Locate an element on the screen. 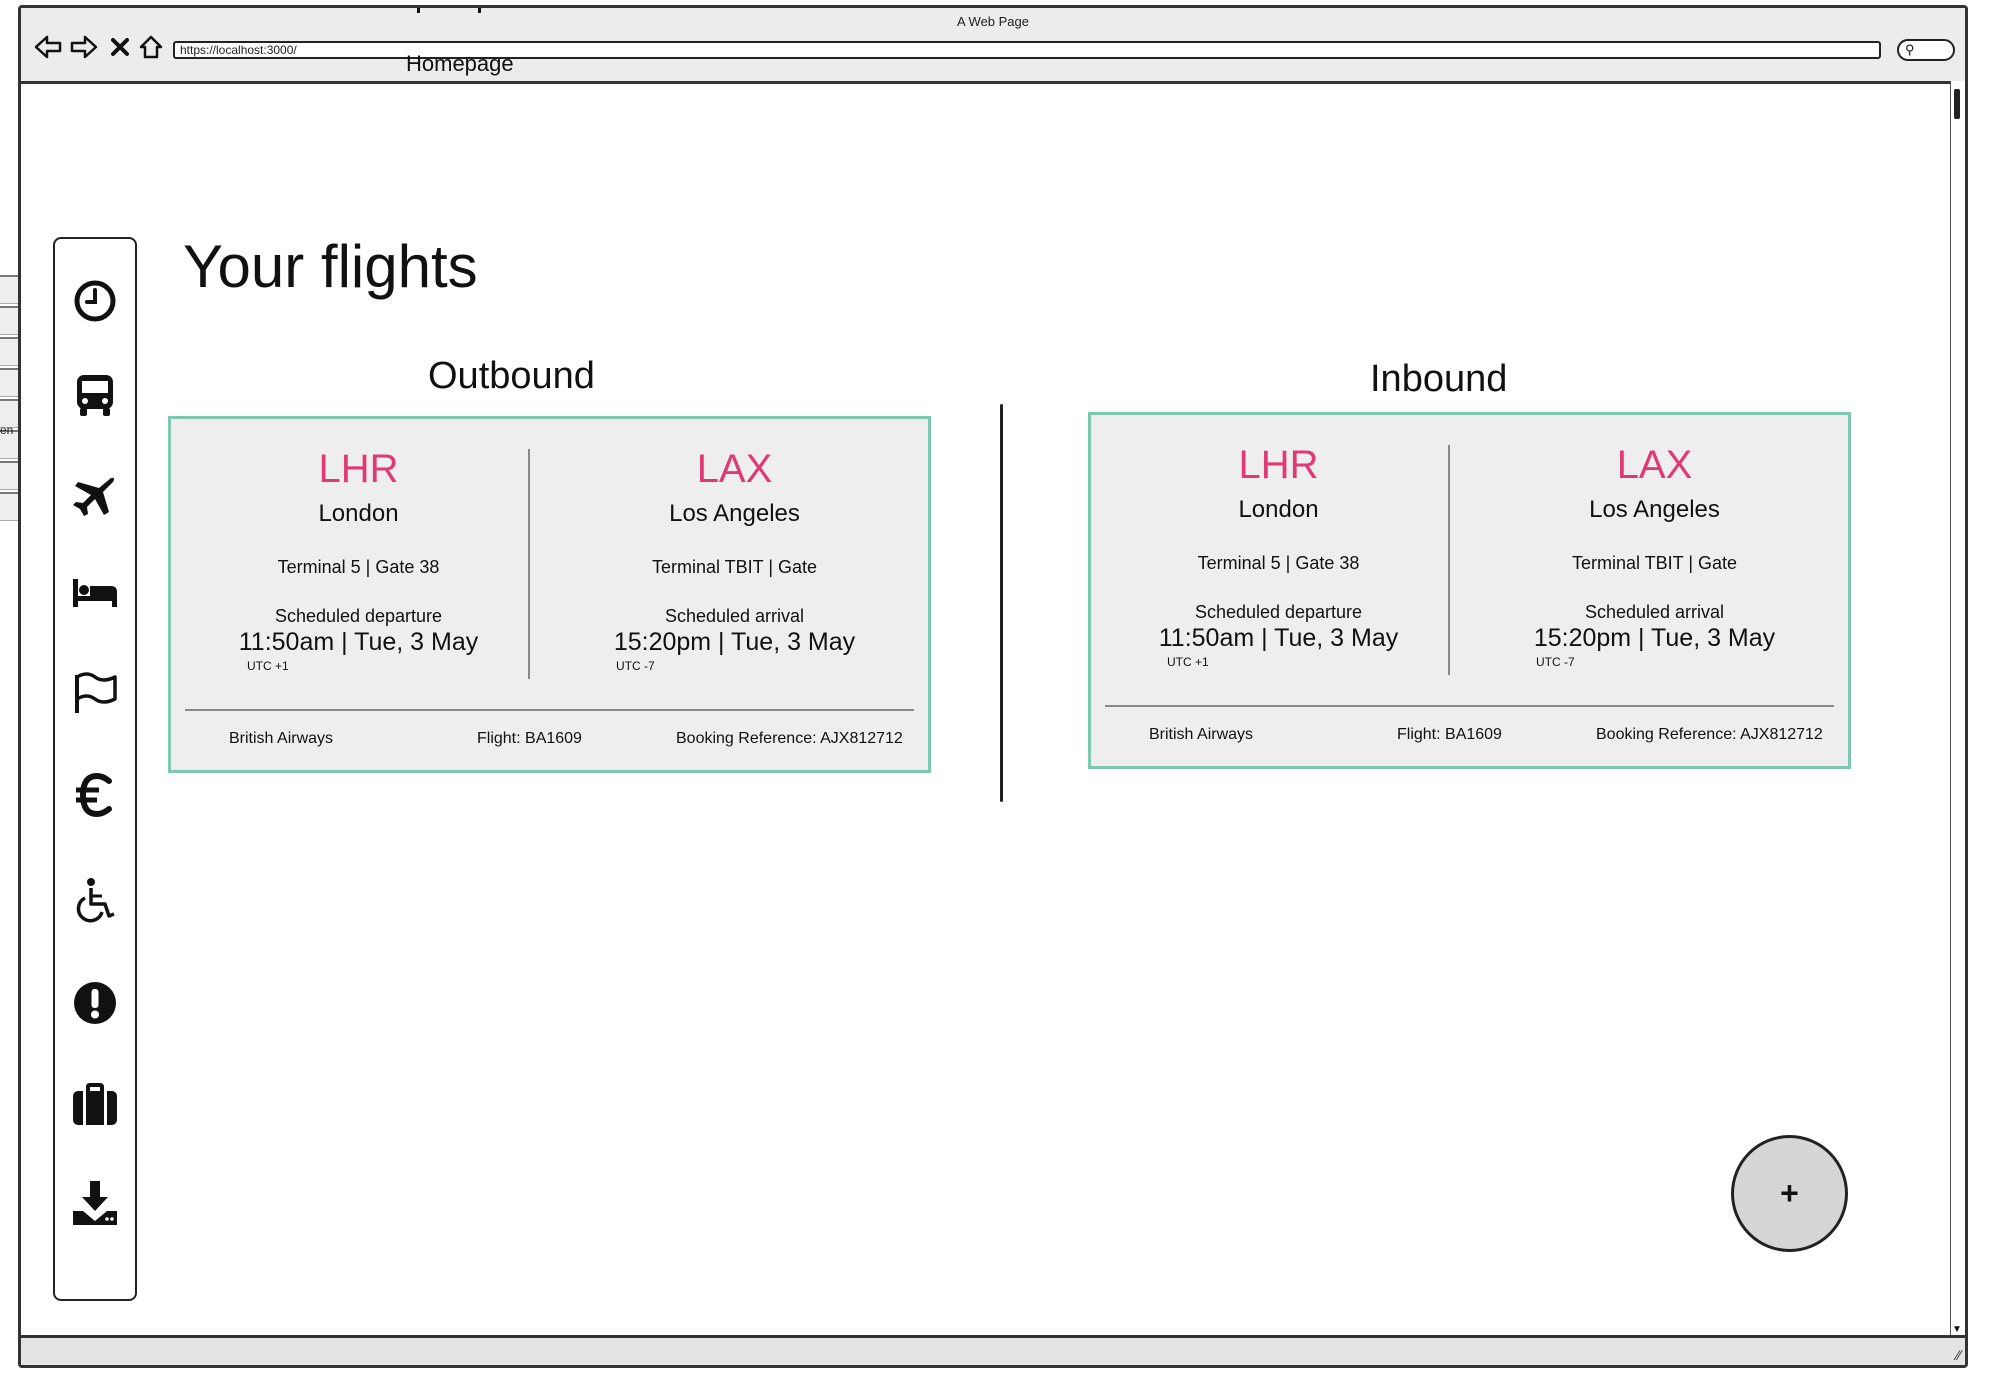 The height and width of the screenshot is (1378, 2008). tab-edge is located at coordinates (449, 10).